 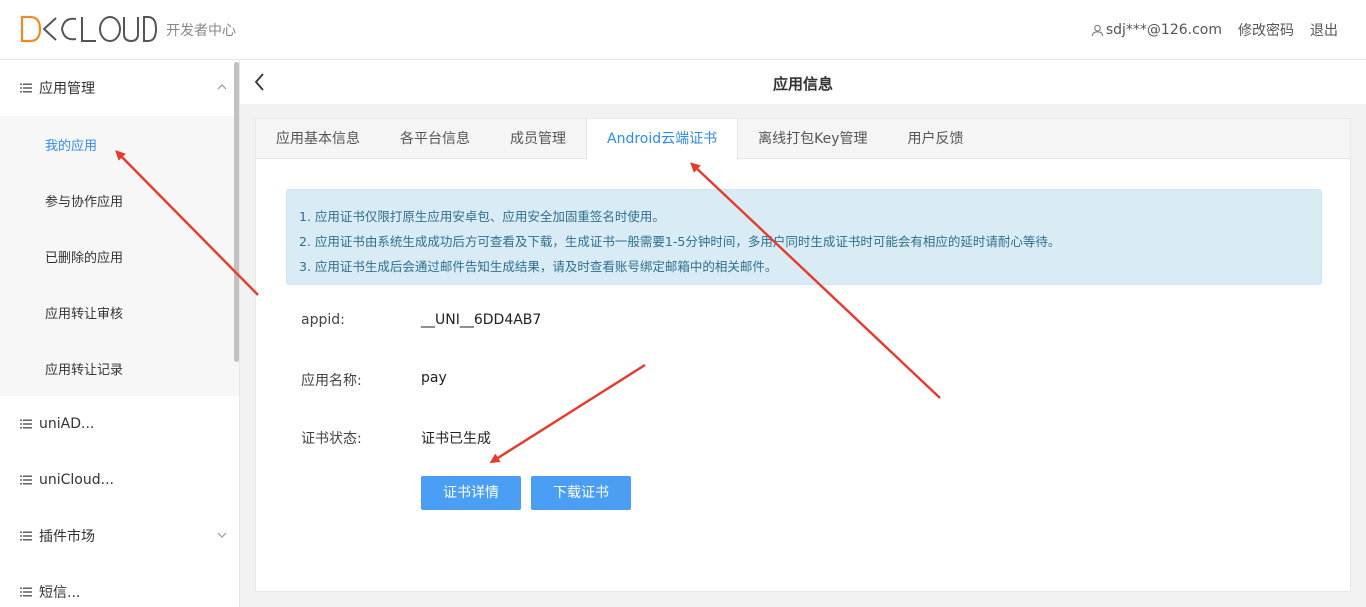 I want to click on sidebar-group-label: 插件市场, so click(x=67, y=537).